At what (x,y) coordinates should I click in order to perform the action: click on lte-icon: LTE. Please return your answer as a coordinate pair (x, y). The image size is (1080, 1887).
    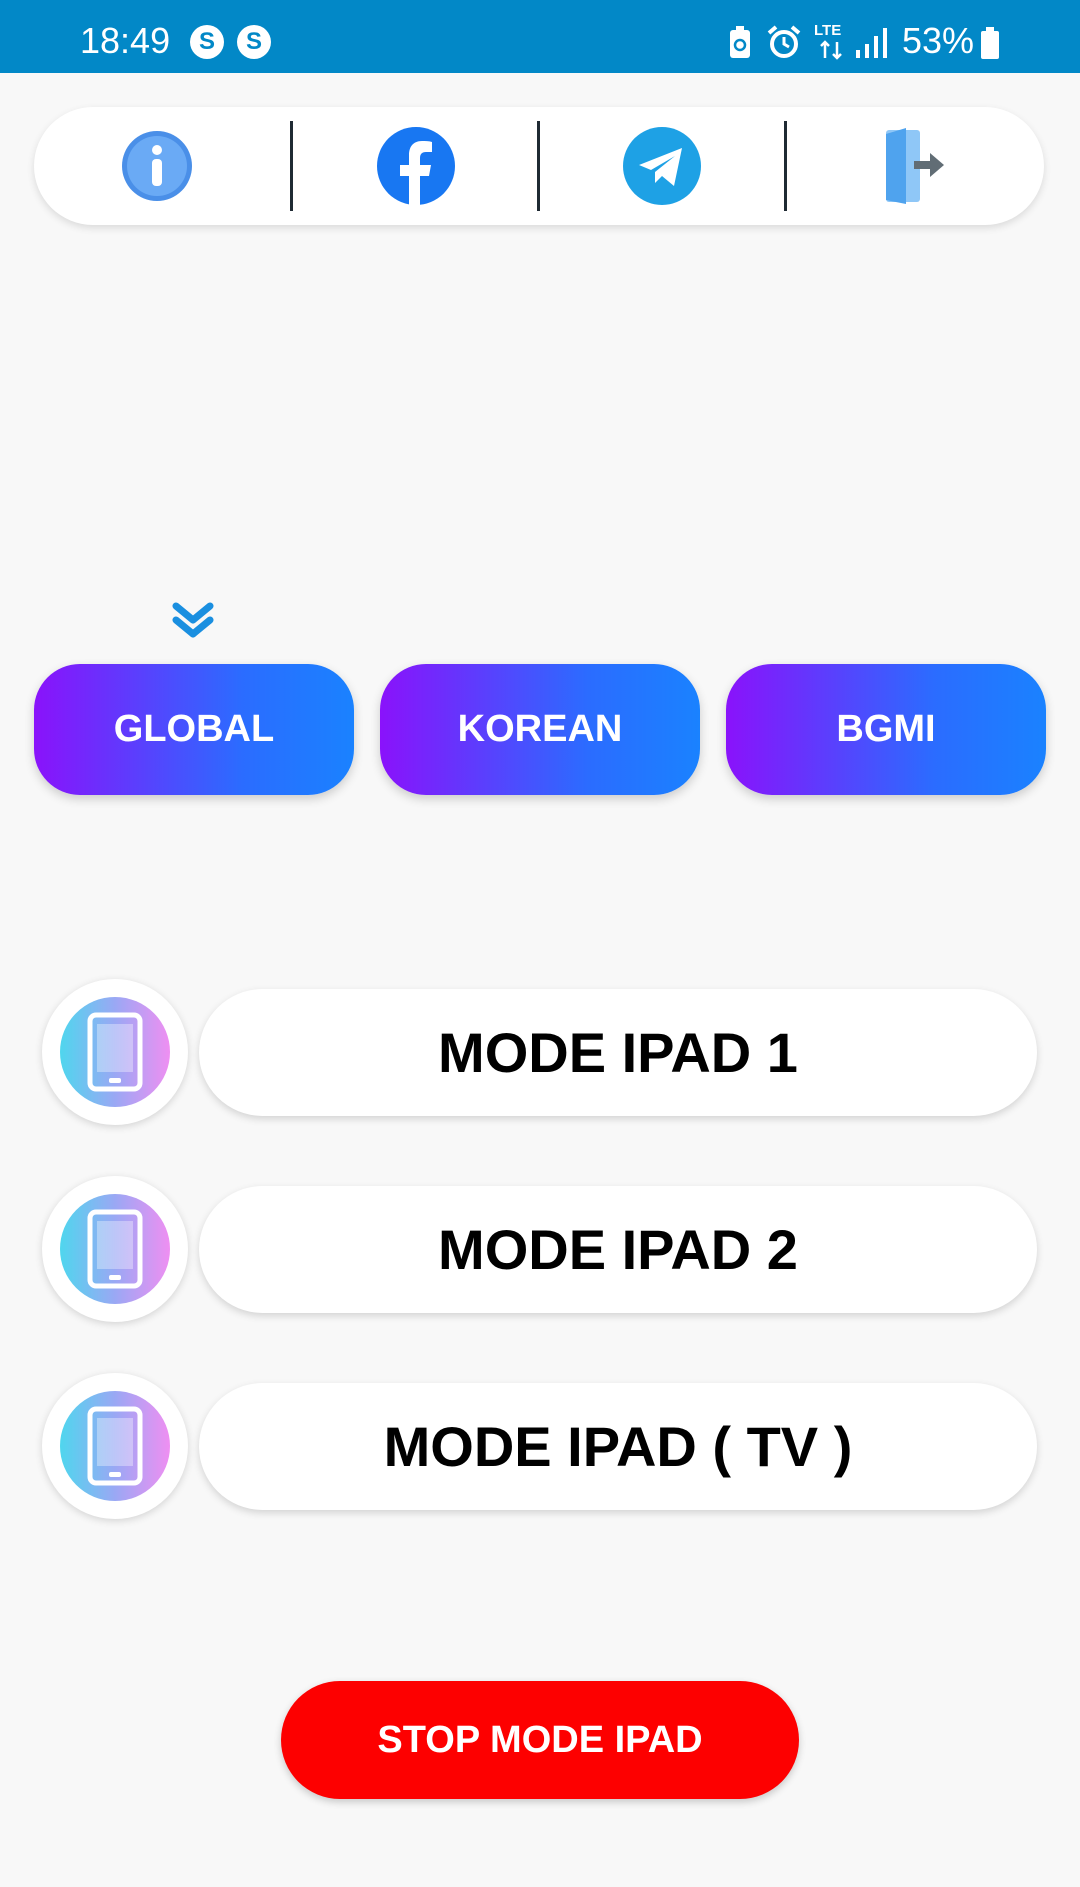
    Looking at the image, I should click on (831, 42).